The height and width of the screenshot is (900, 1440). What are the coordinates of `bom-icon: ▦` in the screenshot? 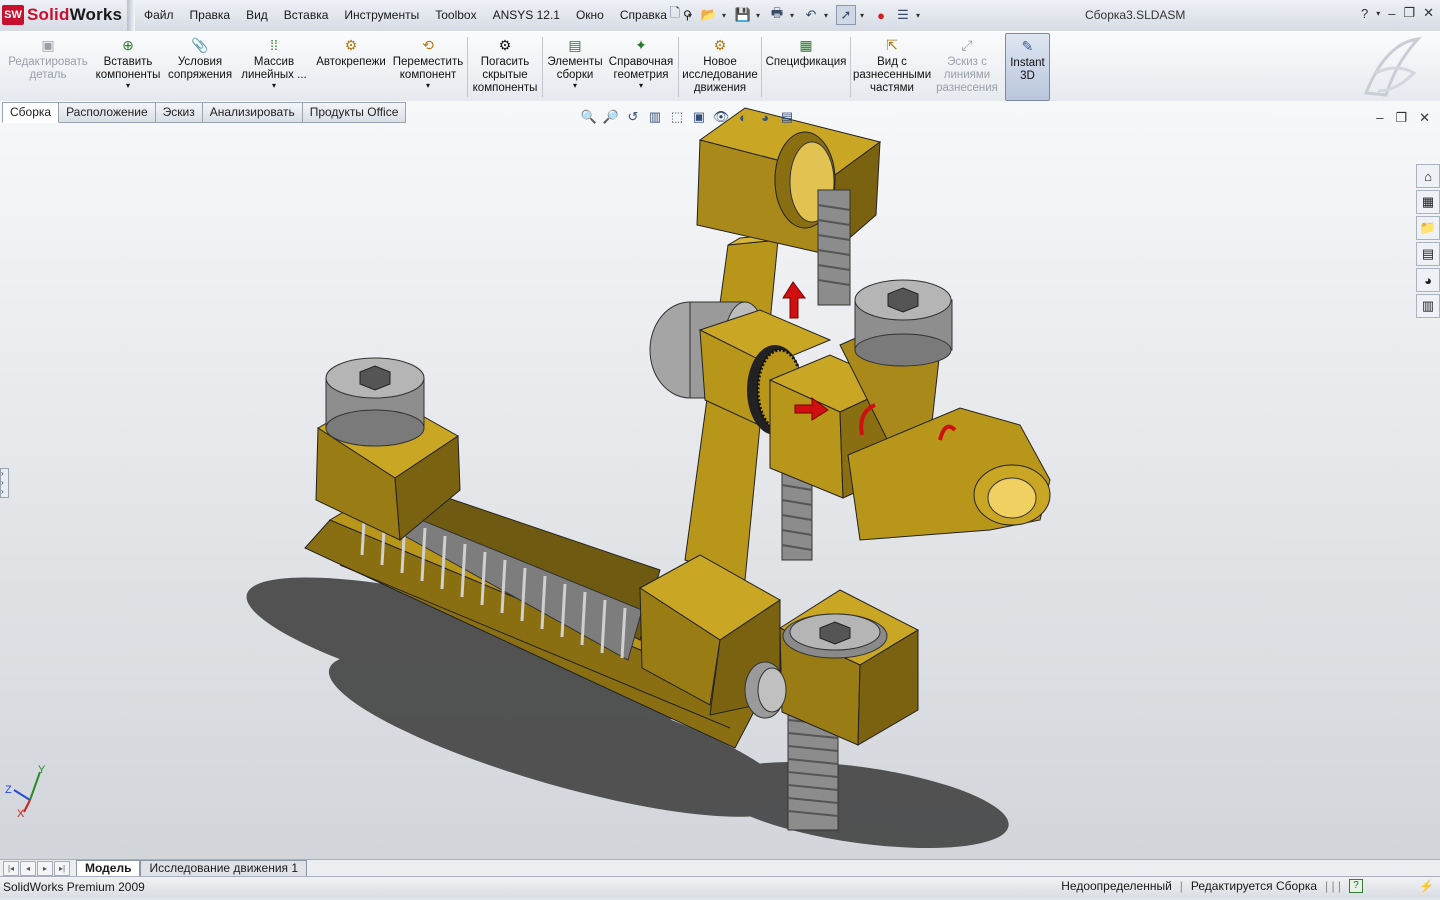 It's located at (806, 44).